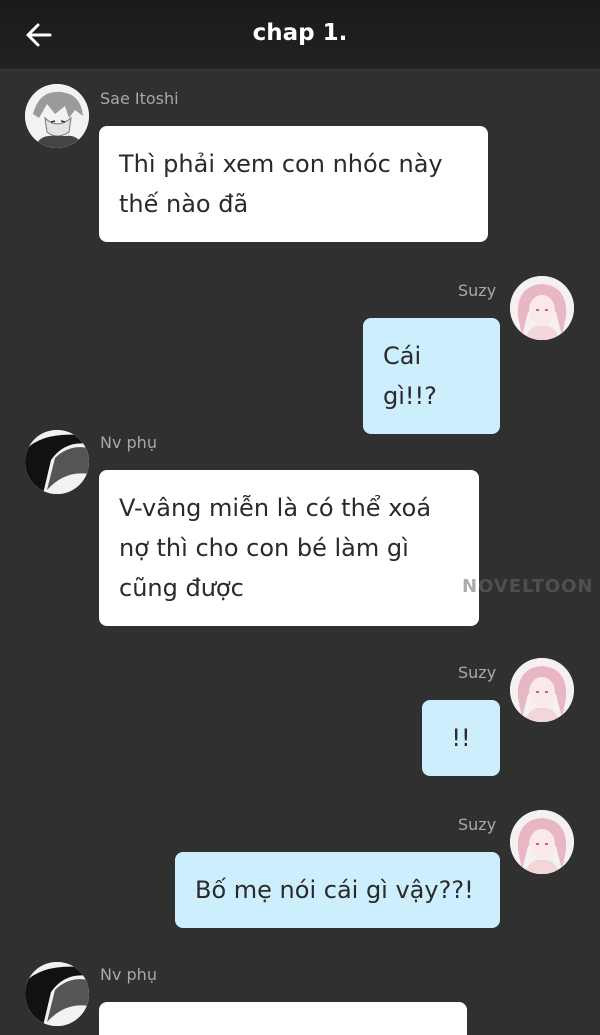 This screenshot has height=1035, width=600. What do you see at coordinates (300, 997) in the screenshot?
I see `message-row: Nv phụ` at bounding box center [300, 997].